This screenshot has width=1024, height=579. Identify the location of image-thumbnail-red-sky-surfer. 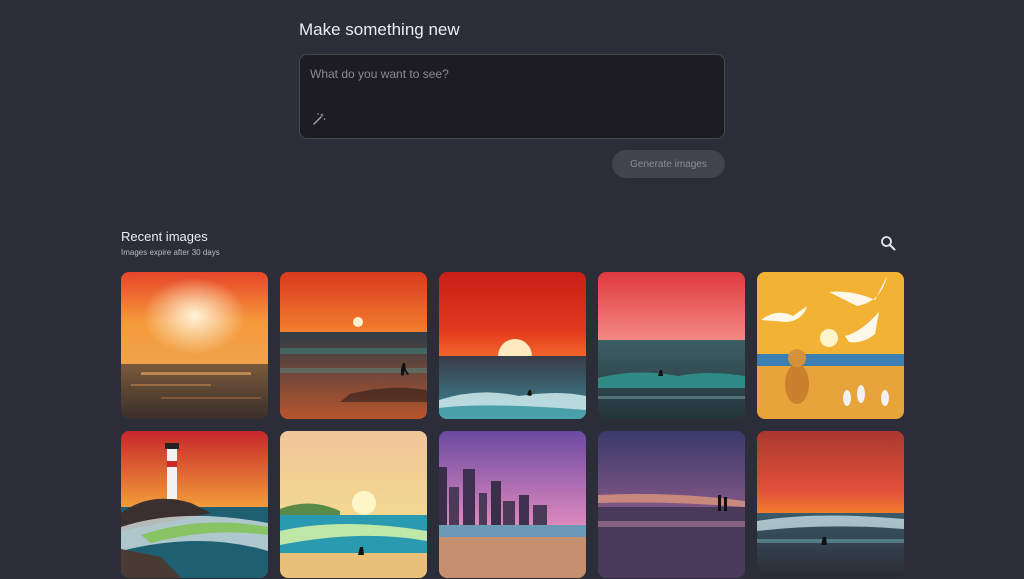
(830, 504).